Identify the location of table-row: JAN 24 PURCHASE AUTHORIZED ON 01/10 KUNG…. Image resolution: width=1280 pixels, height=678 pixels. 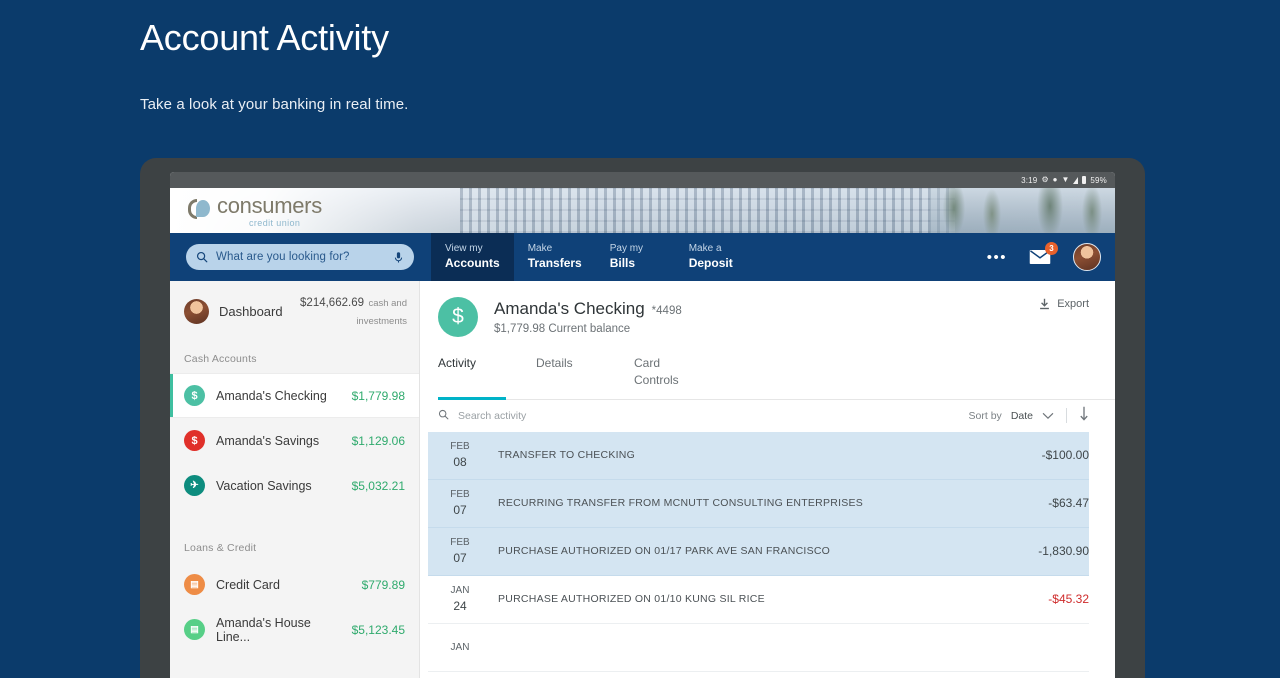
(758, 600).